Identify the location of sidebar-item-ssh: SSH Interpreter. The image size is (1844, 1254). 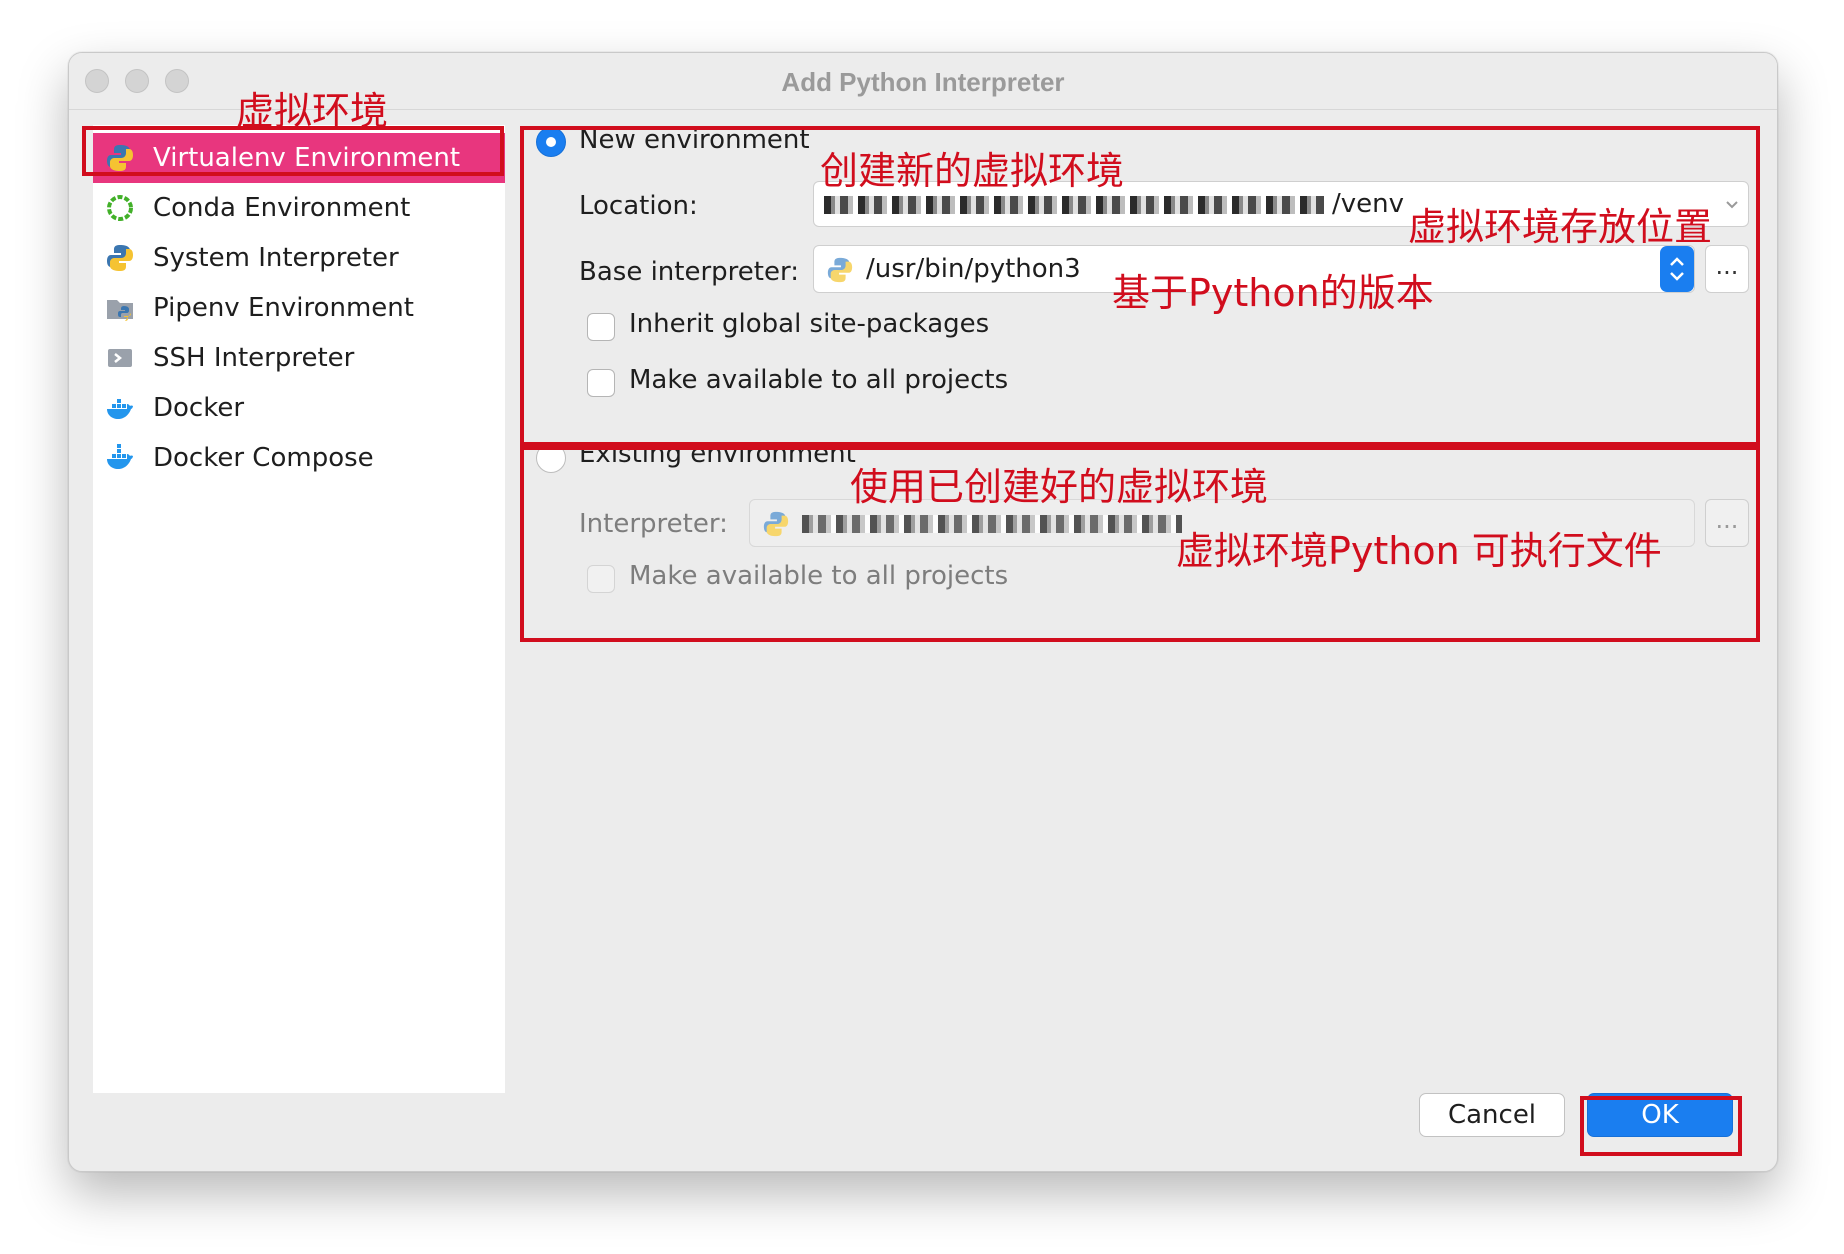
(299, 358).